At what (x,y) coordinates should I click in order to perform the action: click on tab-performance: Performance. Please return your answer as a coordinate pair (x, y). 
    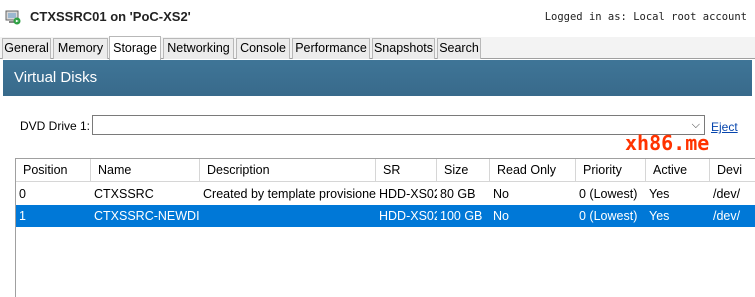
    Looking at the image, I should click on (331, 48).